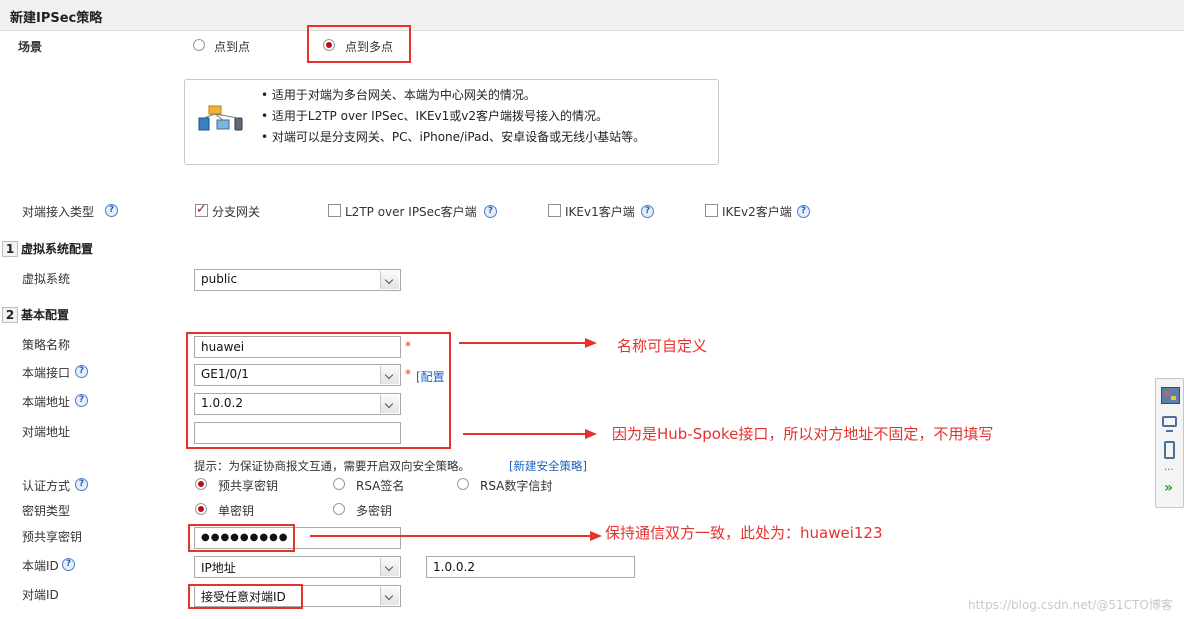 This screenshot has width=1184, height=619. Describe the element at coordinates (297, 404) in the screenshot. I see `local-address-select: 1.0.0.2` at that location.